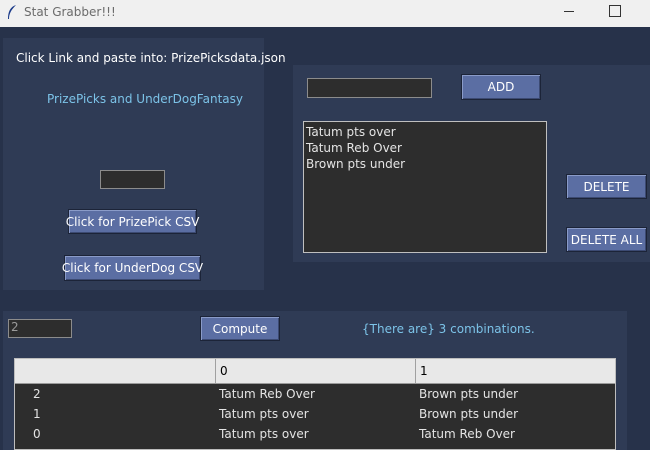 Image resolution: width=650 pixels, height=450 pixels. What do you see at coordinates (515, 371) in the screenshot?
I see `column-header-1: 1` at bounding box center [515, 371].